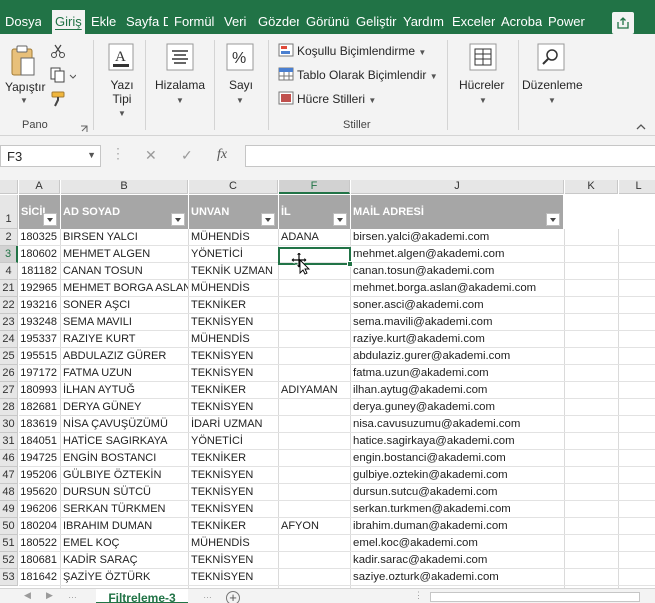  Describe the element at coordinates (457, 187) in the screenshot. I see `column-header-j: J` at that location.